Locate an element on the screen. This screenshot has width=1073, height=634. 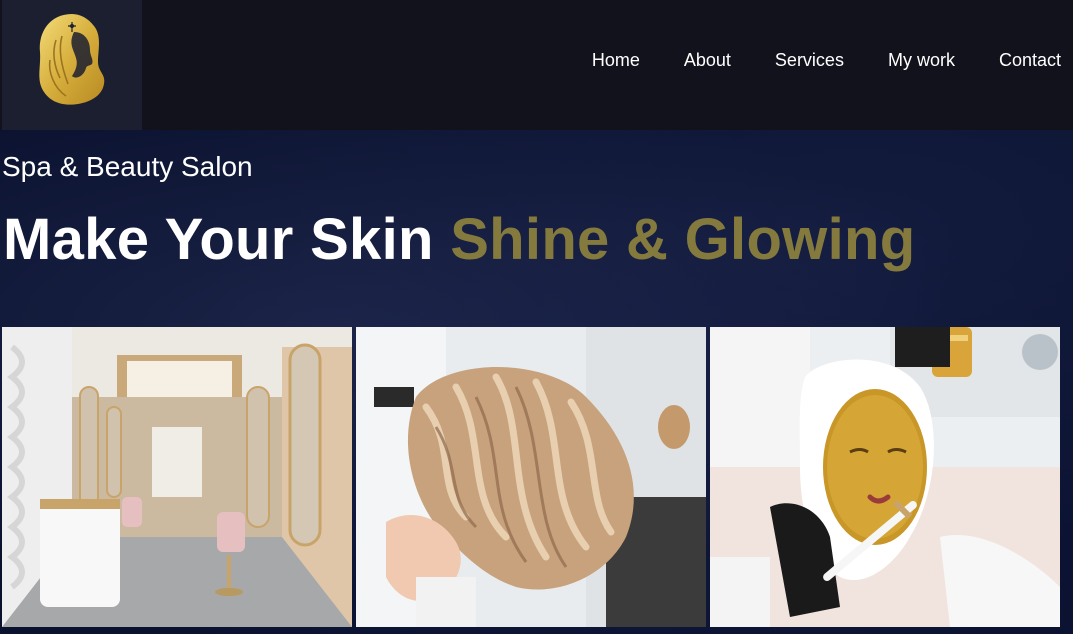
nav-services: Services is located at coordinates (809, 60).